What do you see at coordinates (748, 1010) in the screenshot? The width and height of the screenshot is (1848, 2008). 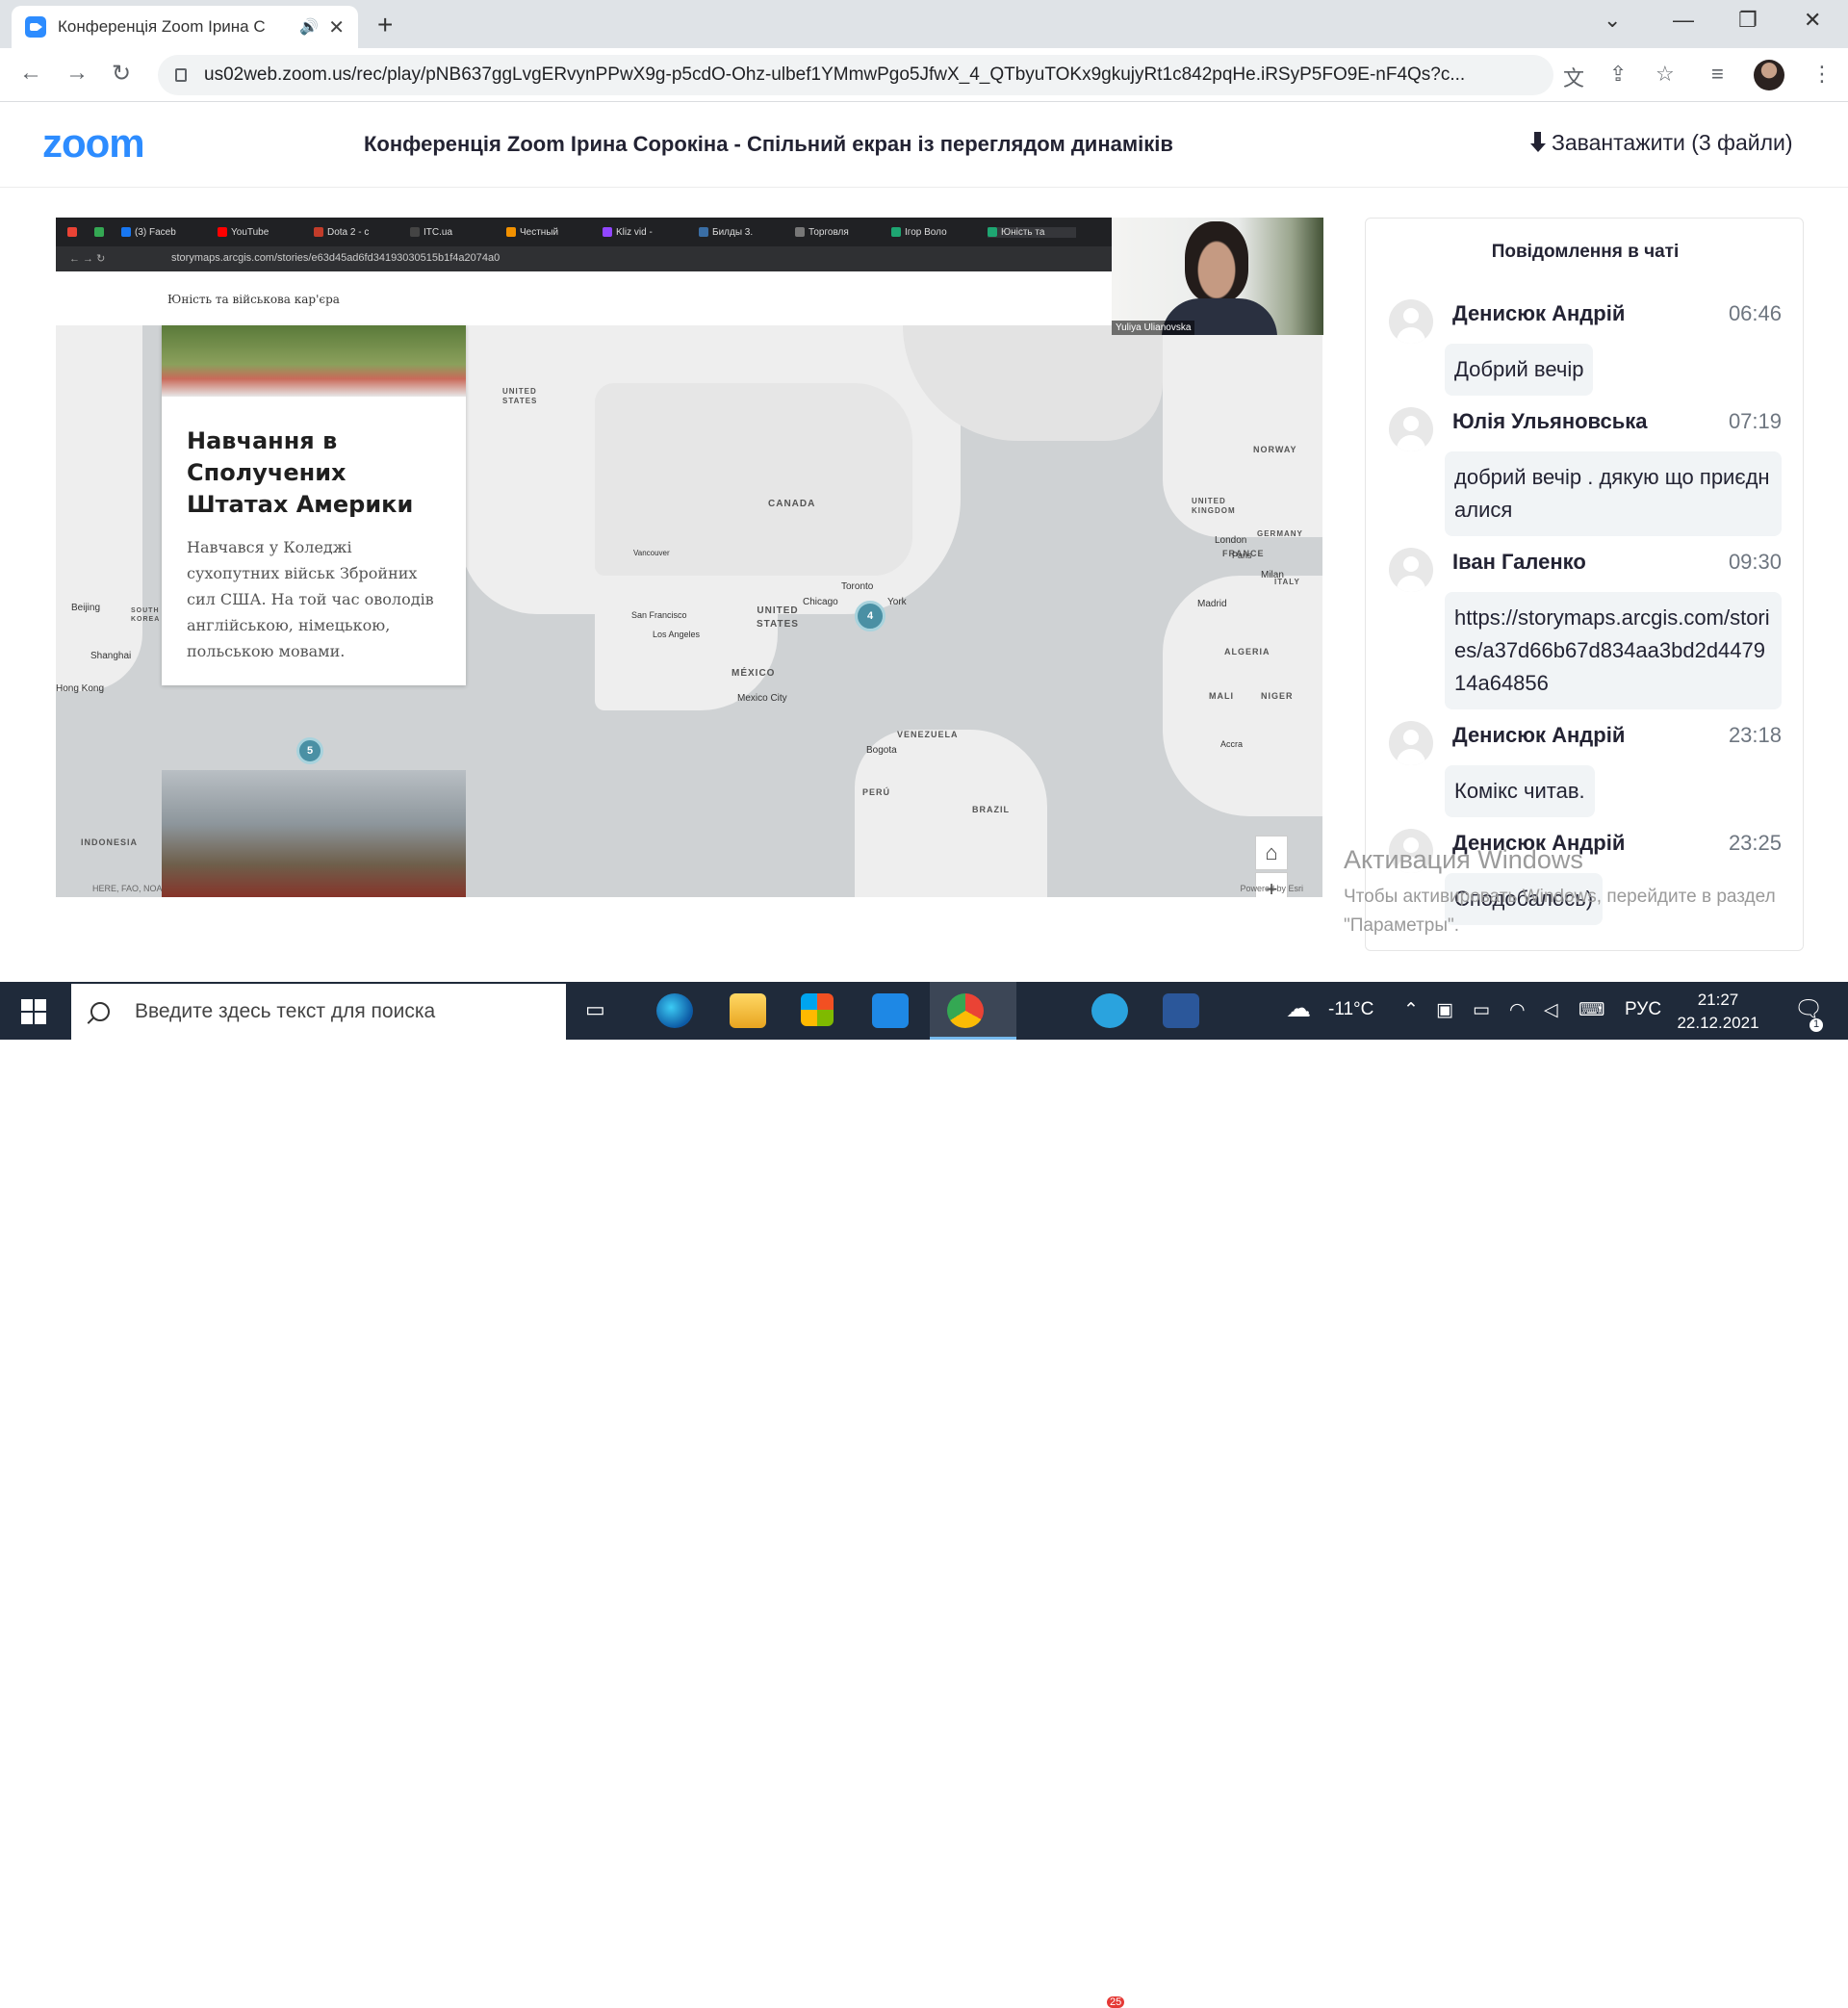 I see `file-explorer-icon` at bounding box center [748, 1010].